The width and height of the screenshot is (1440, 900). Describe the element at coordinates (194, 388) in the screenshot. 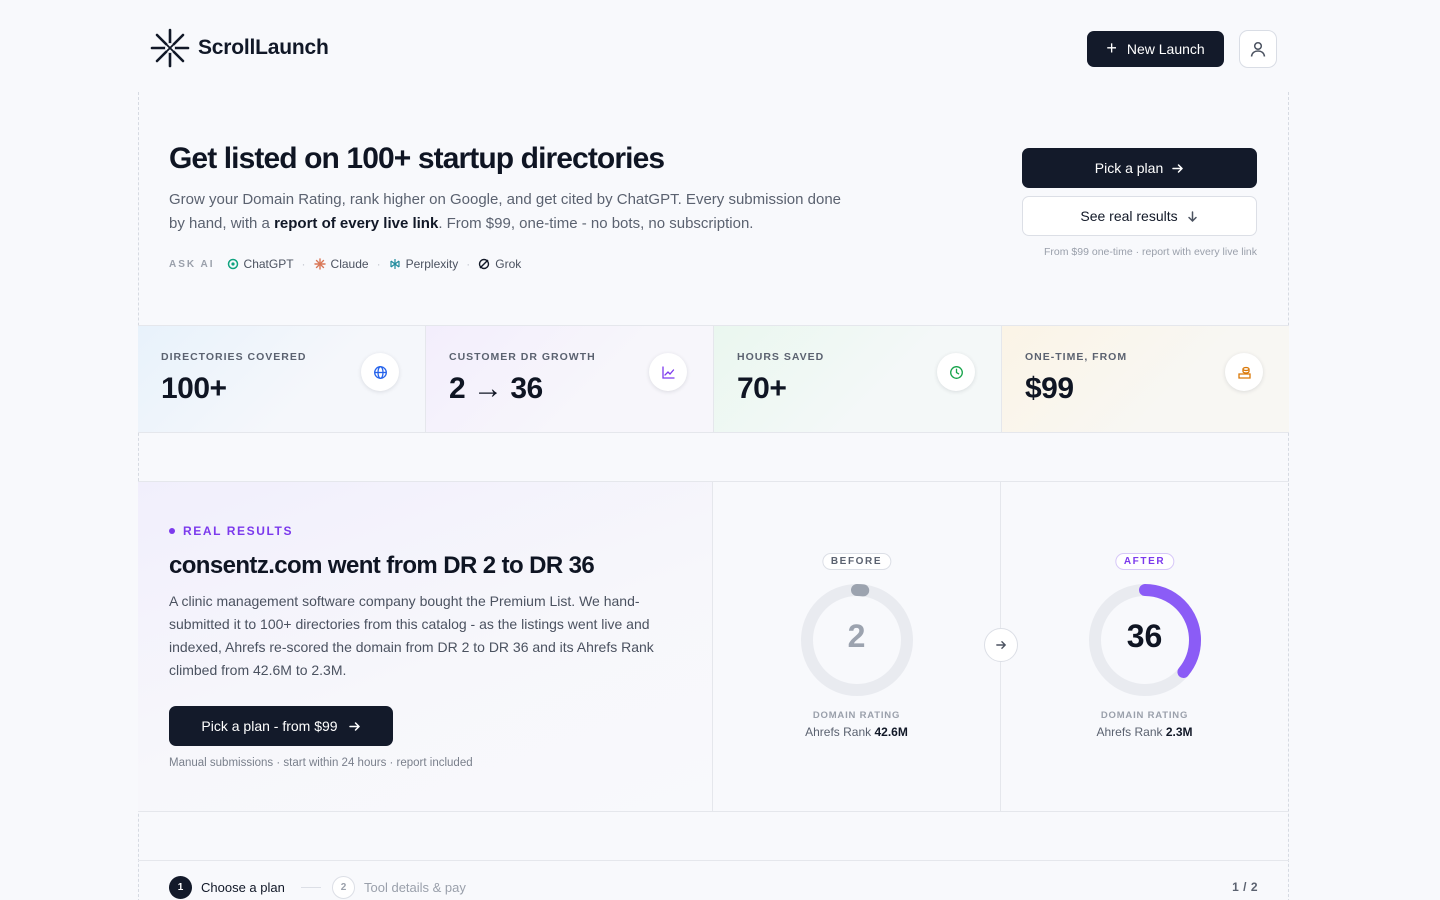

I see `stat-value: 100+` at that location.